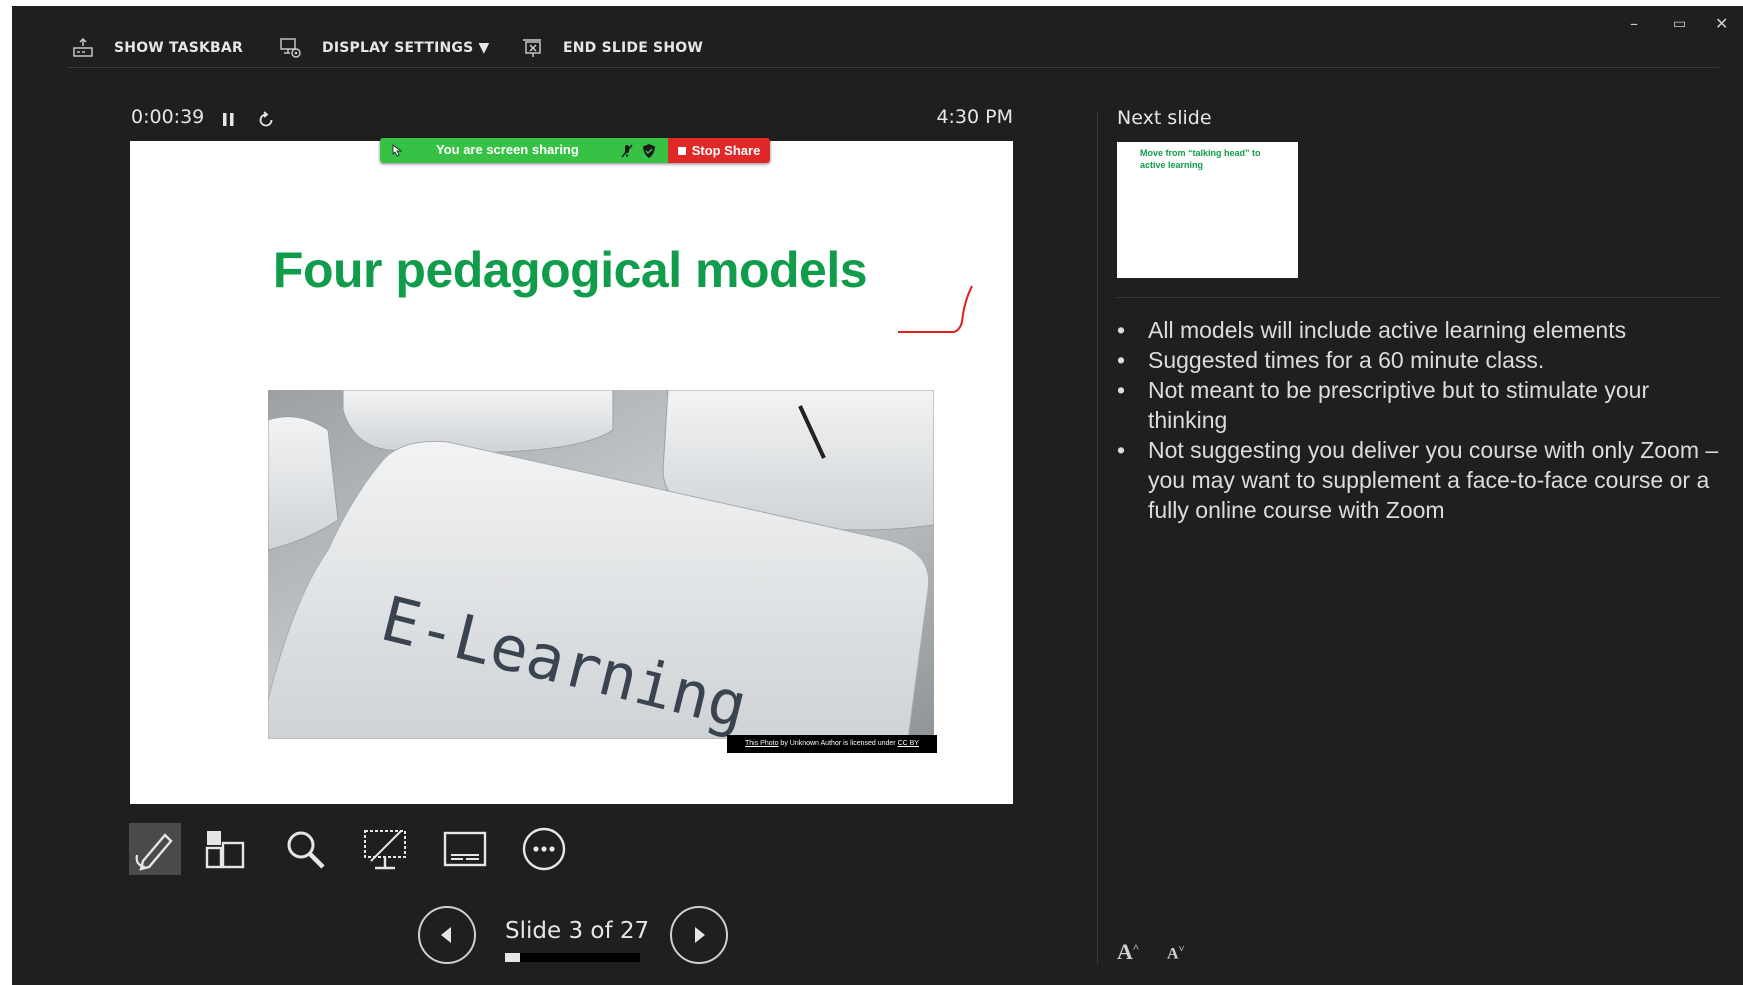 The image size is (1743, 985). I want to click on decrease-font-button: A˅, so click(1175, 953).